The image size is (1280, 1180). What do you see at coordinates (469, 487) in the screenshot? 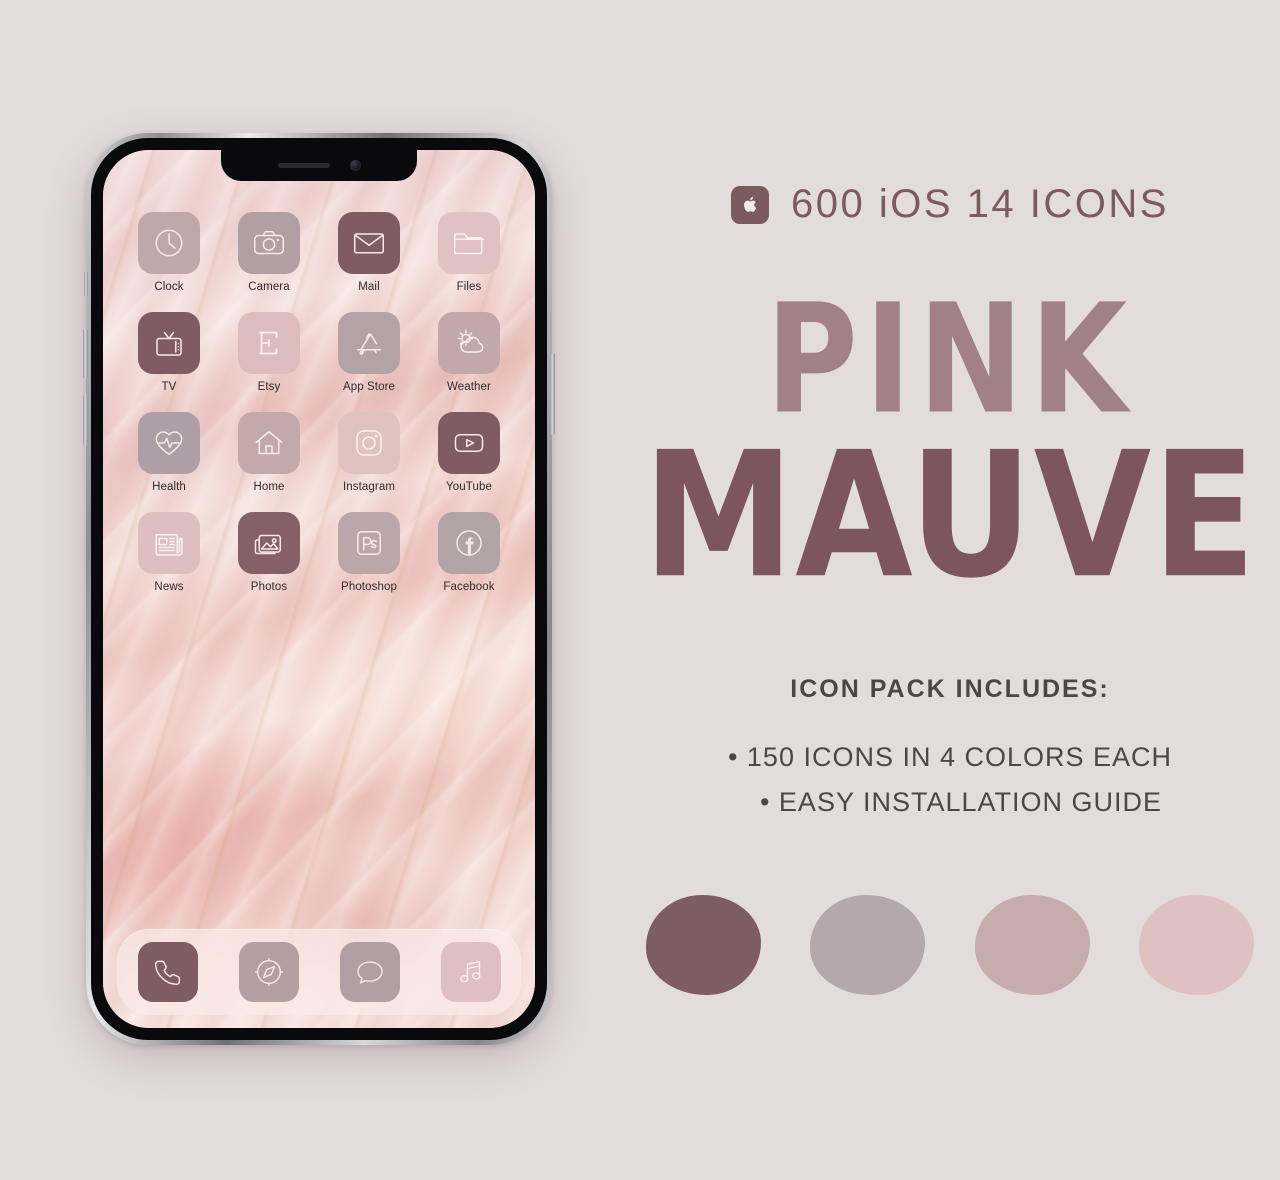
I see `app-label: YouTube` at bounding box center [469, 487].